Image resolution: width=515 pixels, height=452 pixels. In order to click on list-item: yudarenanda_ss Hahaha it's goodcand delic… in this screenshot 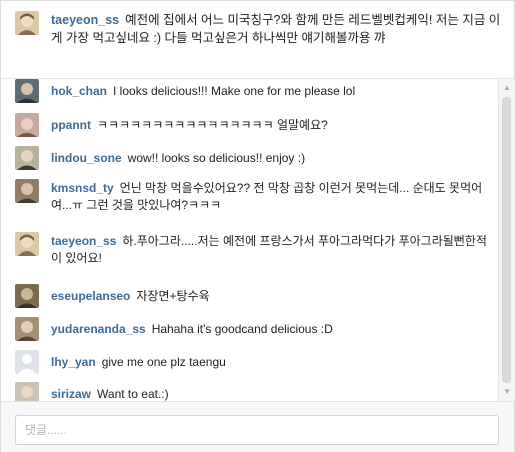, I will do `click(249, 329)`.